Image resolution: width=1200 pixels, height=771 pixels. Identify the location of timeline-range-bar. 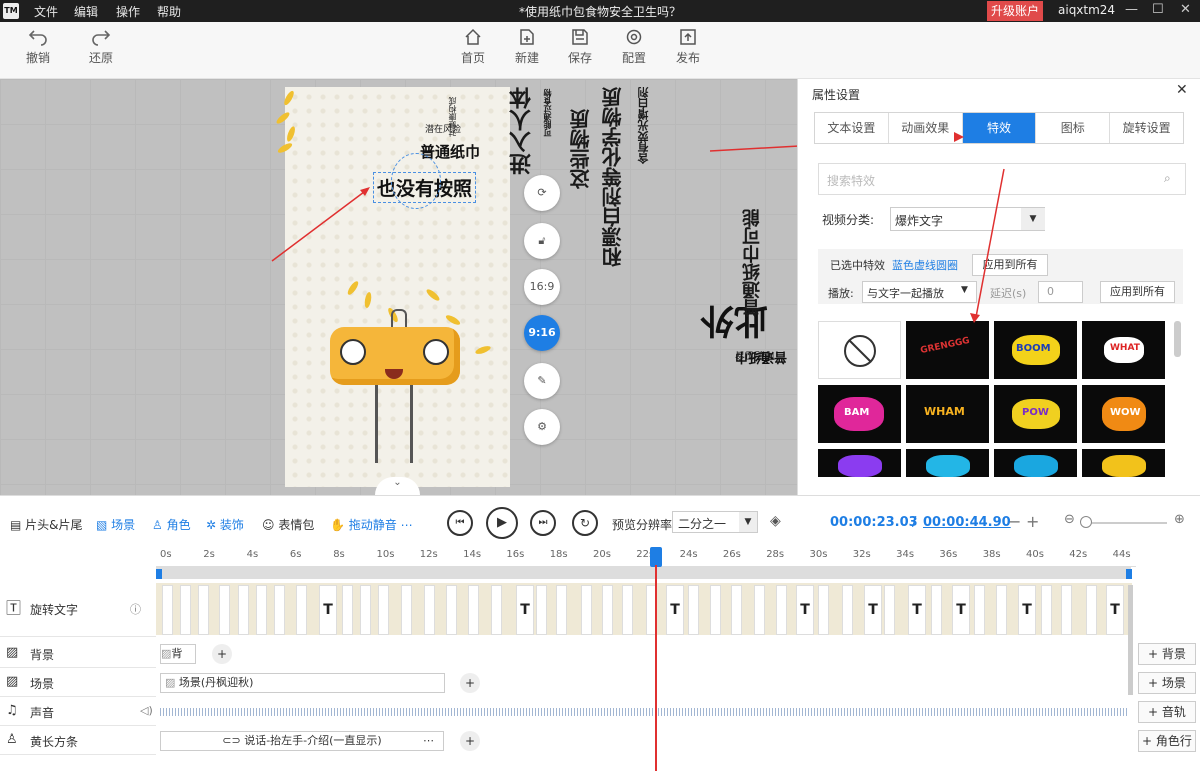
(643, 573).